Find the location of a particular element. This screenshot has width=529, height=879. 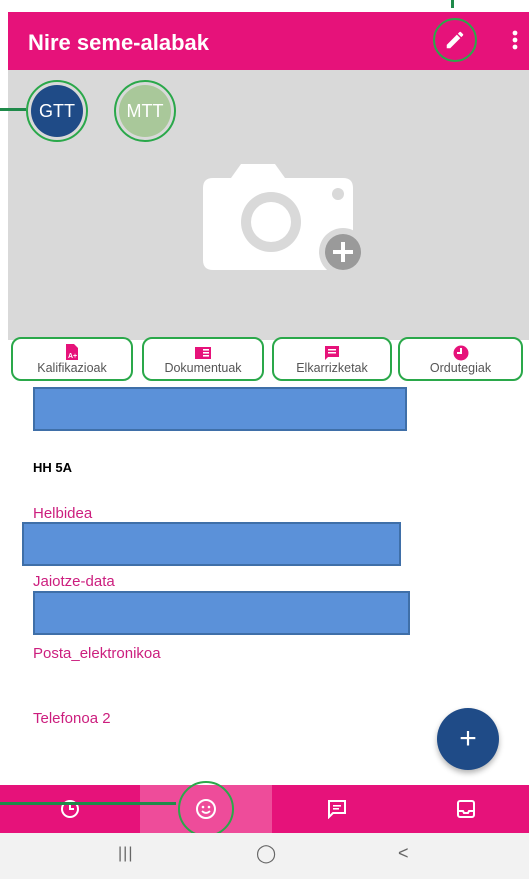

child-avatar-gtt: GTT is located at coordinates (57, 111).